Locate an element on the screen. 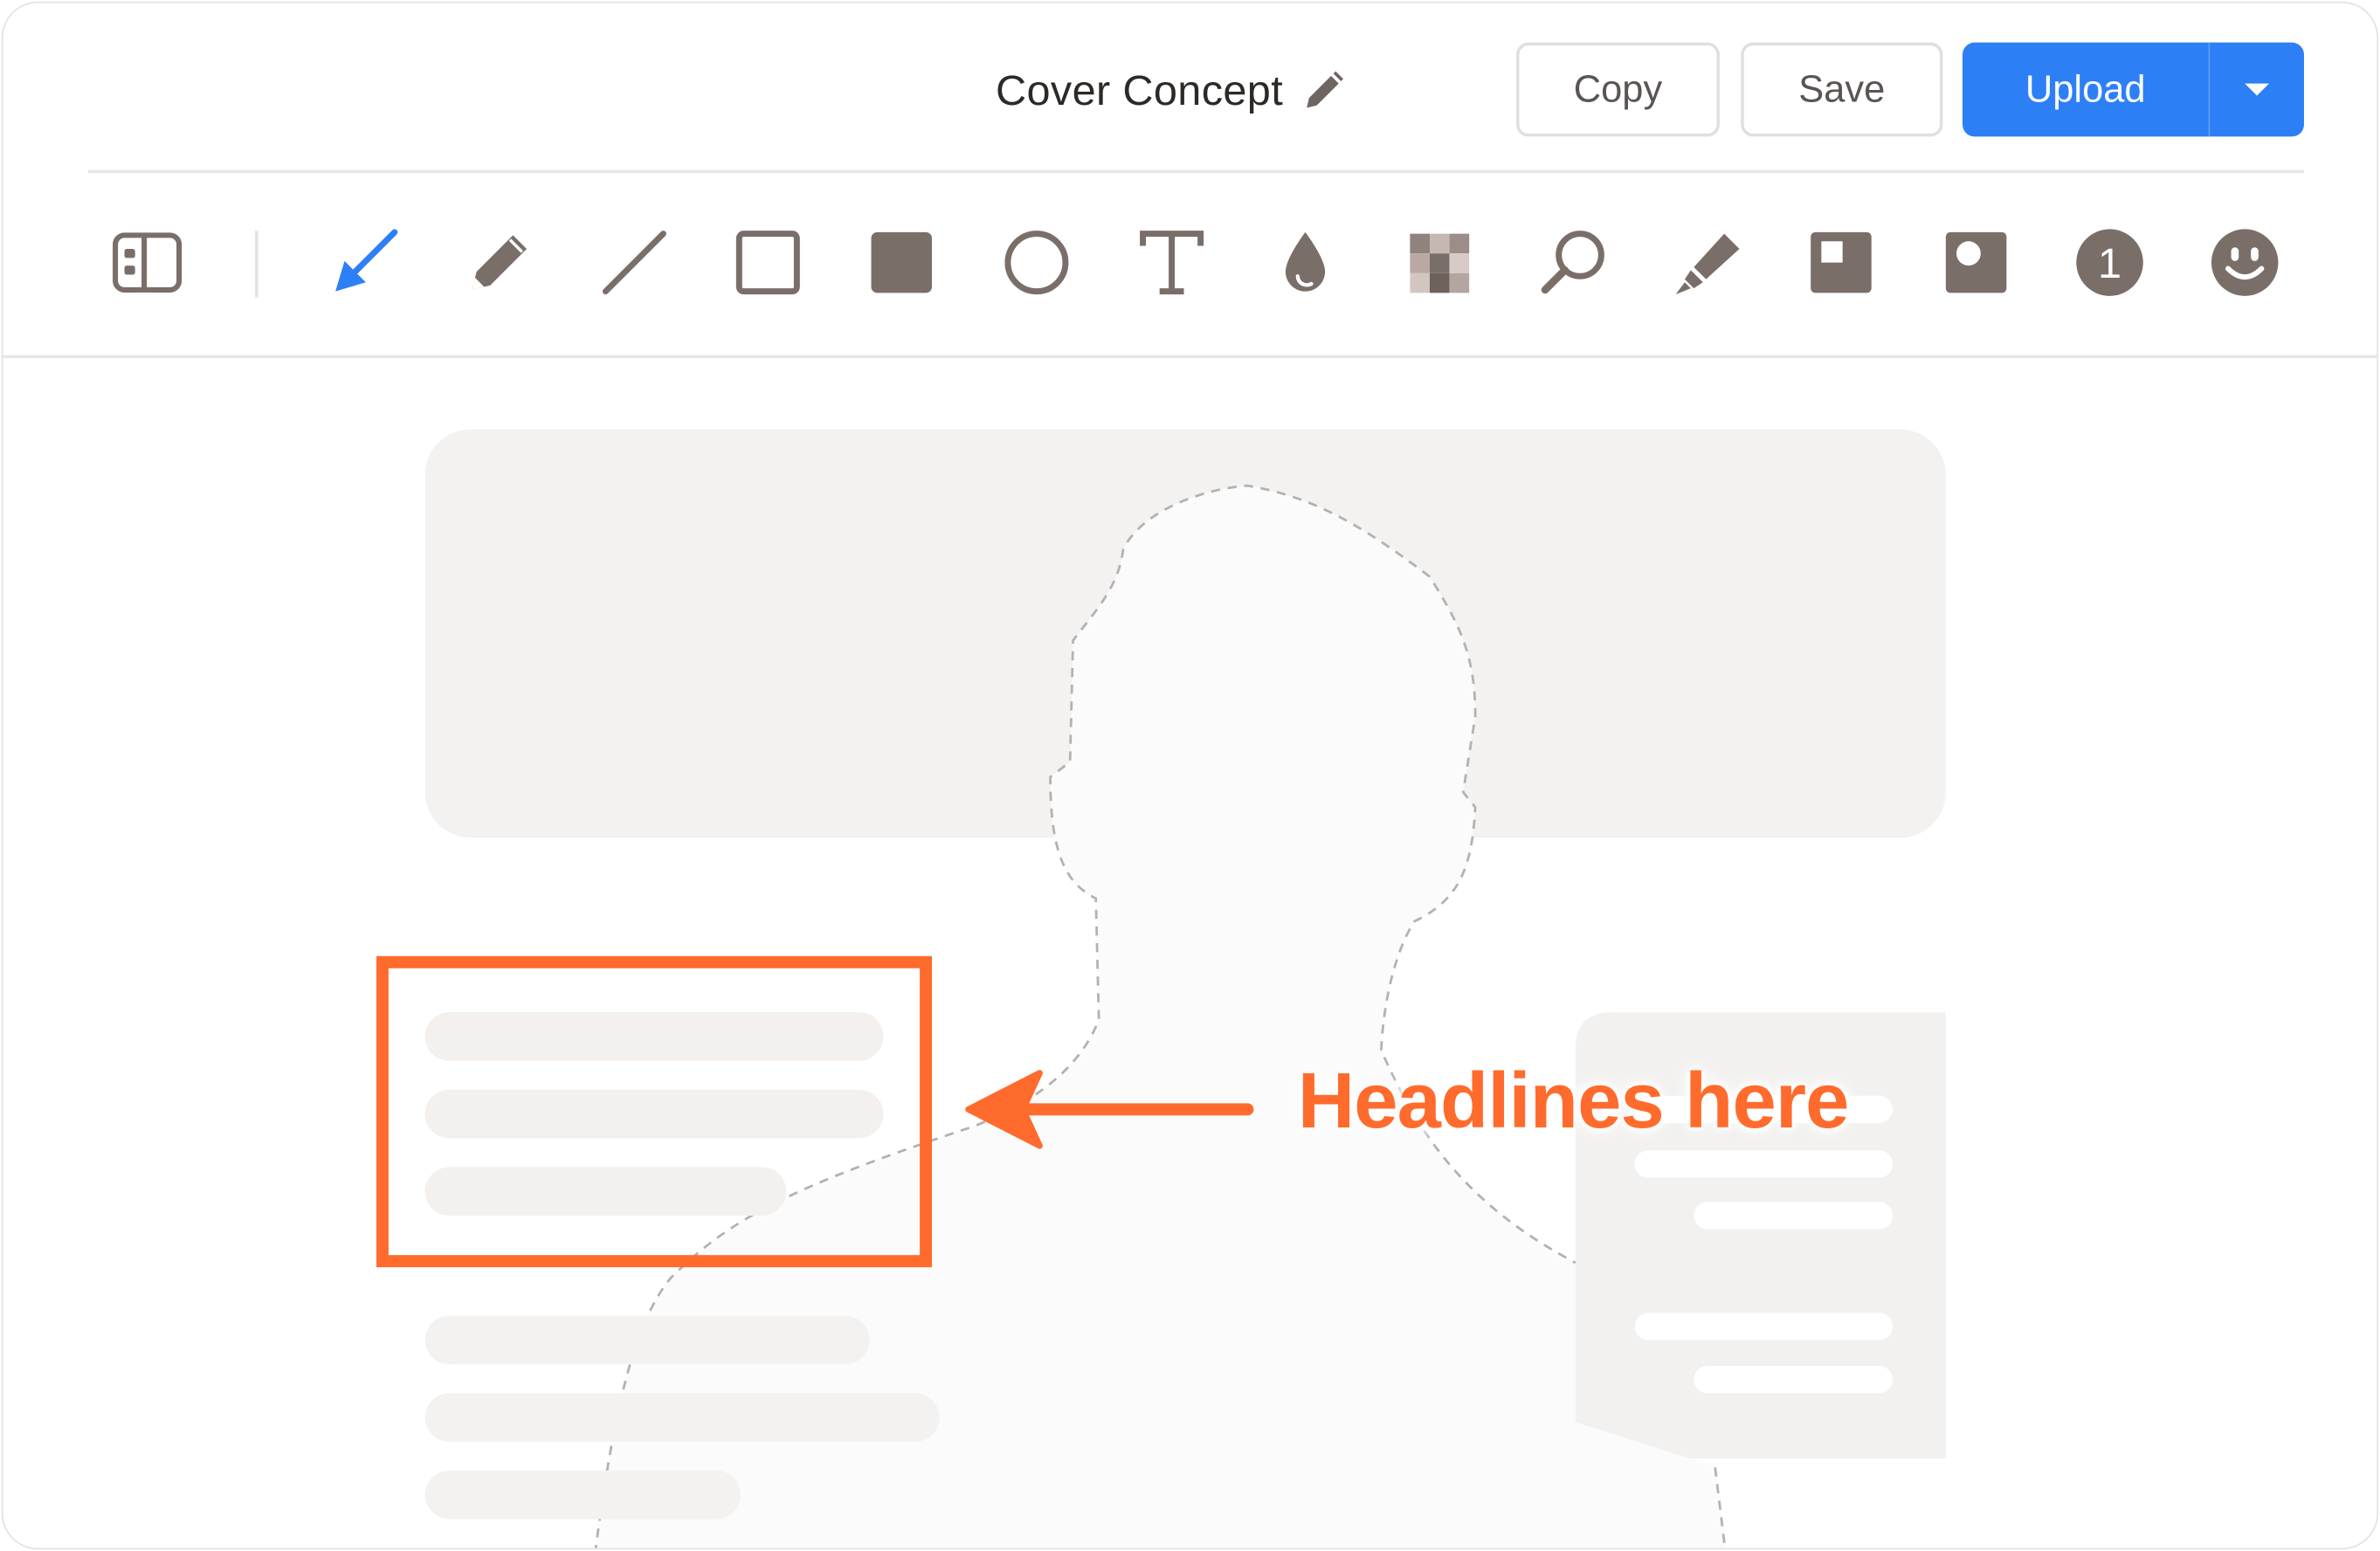 The image size is (2380, 1551). tool-blur is located at coordinates (1305, 262).